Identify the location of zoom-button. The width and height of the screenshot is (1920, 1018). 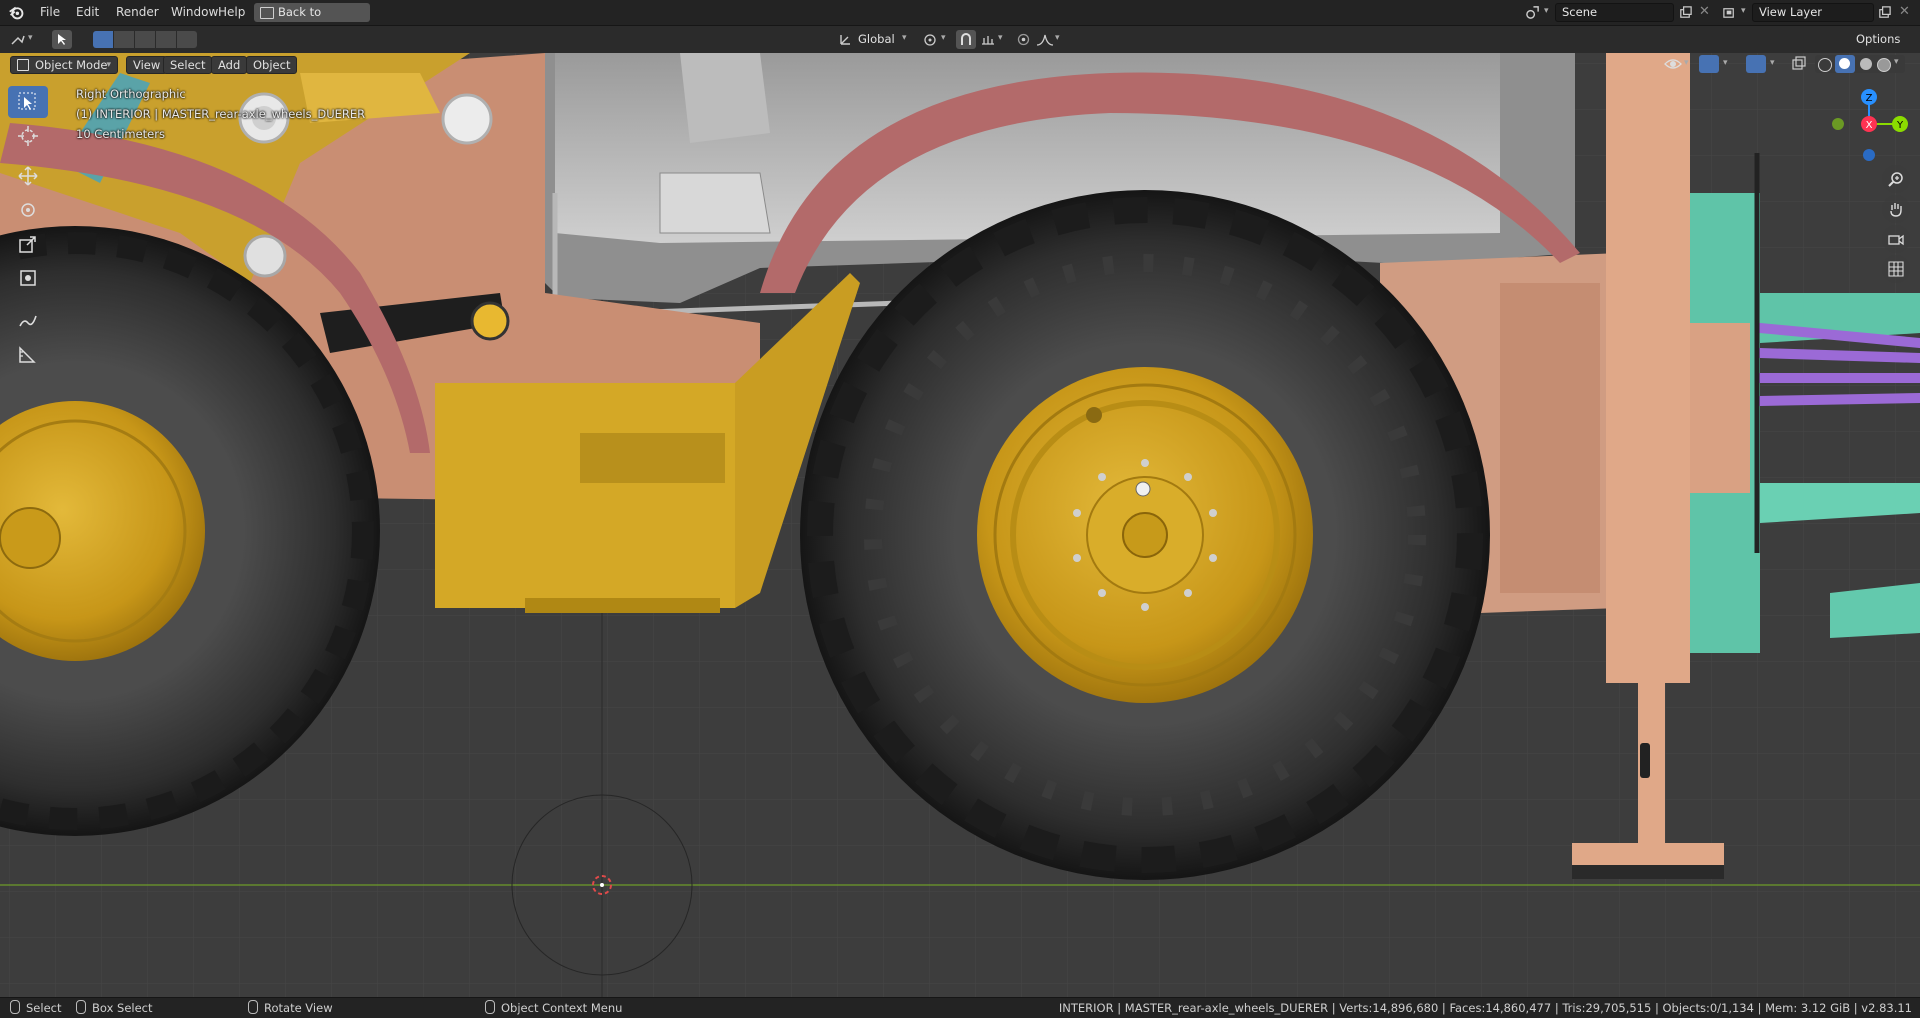
(1896, 179).